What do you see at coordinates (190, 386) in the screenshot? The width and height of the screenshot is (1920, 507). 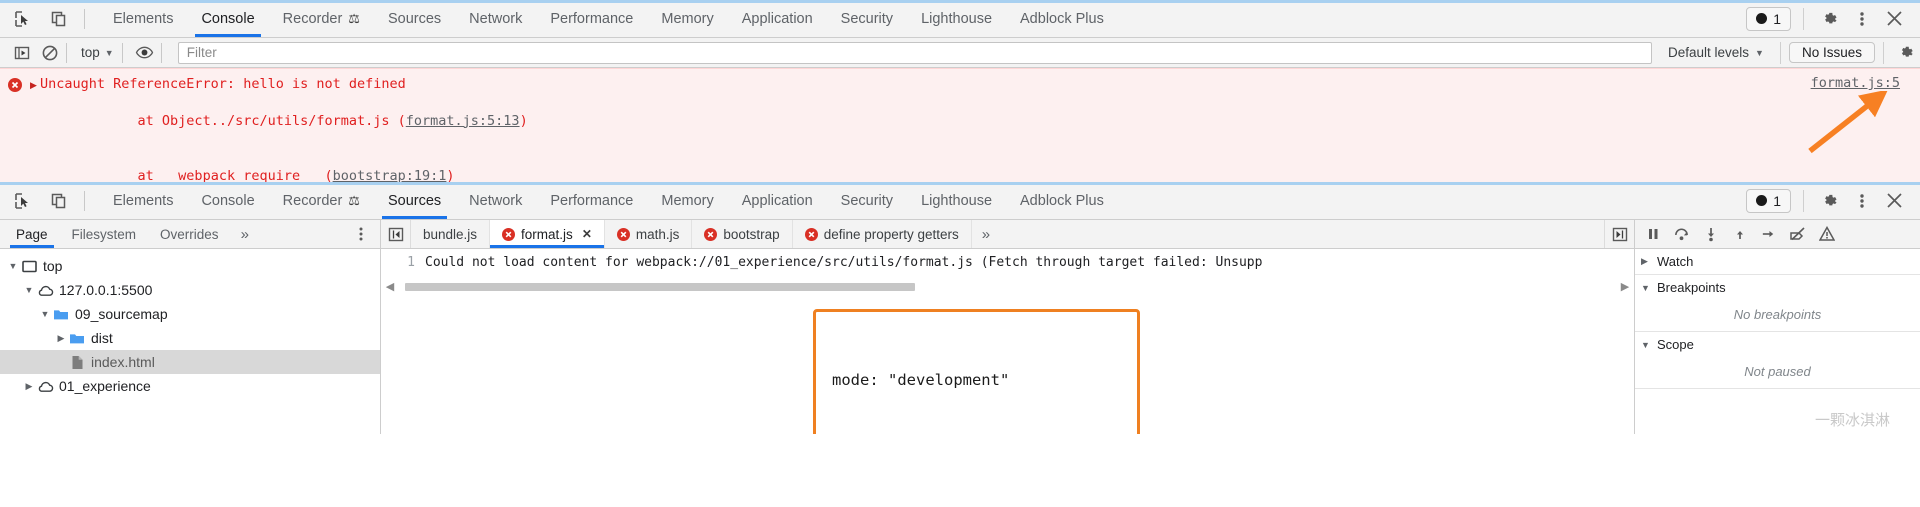 I see `tree-item-origin-01experience: ▶ 01_experience` at bounding box center [190, 386].